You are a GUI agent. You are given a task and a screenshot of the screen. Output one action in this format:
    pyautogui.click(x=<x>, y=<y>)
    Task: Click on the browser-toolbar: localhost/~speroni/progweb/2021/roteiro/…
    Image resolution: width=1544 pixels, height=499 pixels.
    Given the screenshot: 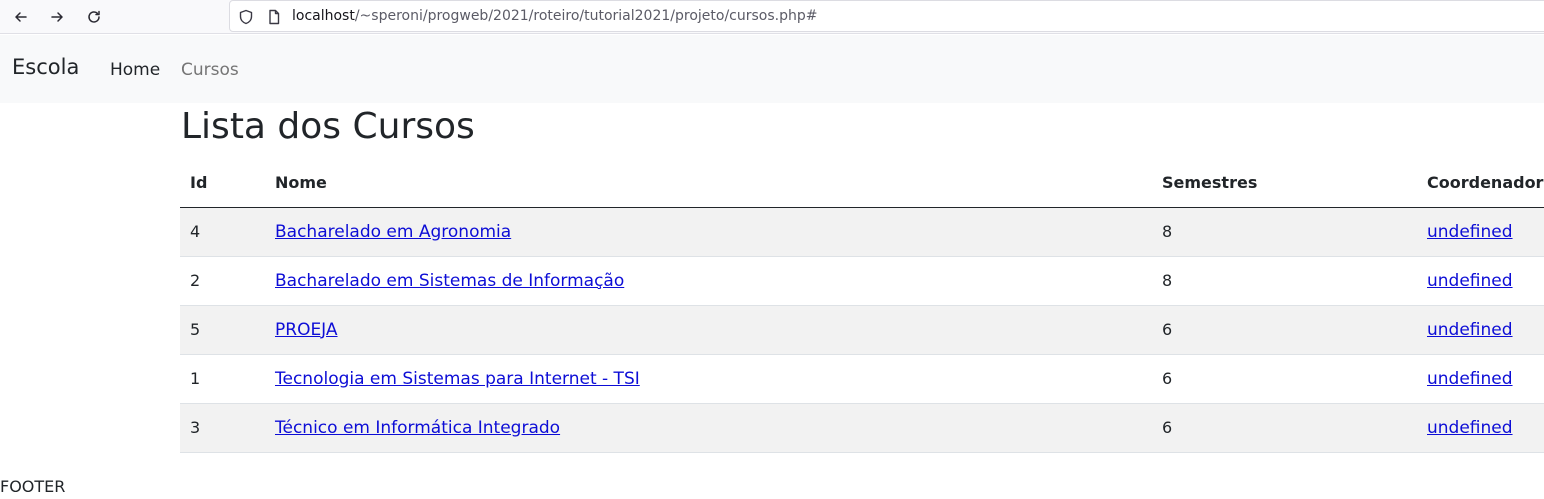 What is the action you would take?
    pyautogui.click(x=772, y=17)
    